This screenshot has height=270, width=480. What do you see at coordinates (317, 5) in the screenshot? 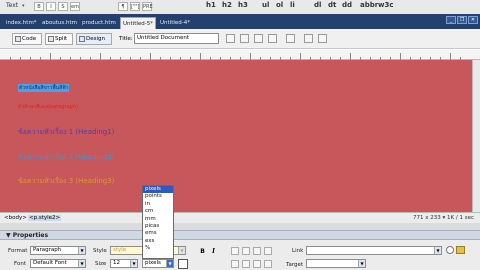
I see `dl-tool-button: dl` at bounding box center [317, 5].